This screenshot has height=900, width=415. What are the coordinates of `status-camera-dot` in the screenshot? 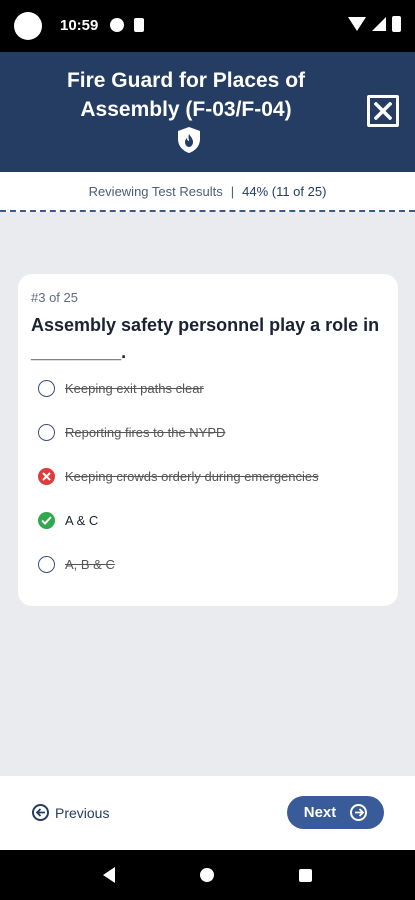 It's located at (28, 26).